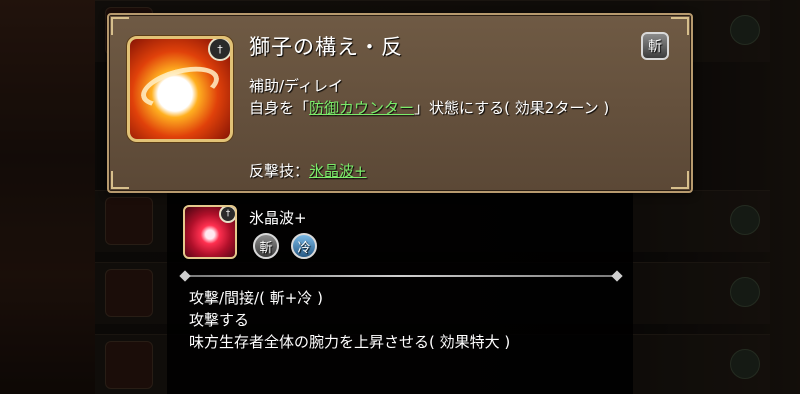  What do you see at coordinates (279, 108) in the screenshot?
I see `effect-prefix: 自身を「` at bounding box center [279, 108].